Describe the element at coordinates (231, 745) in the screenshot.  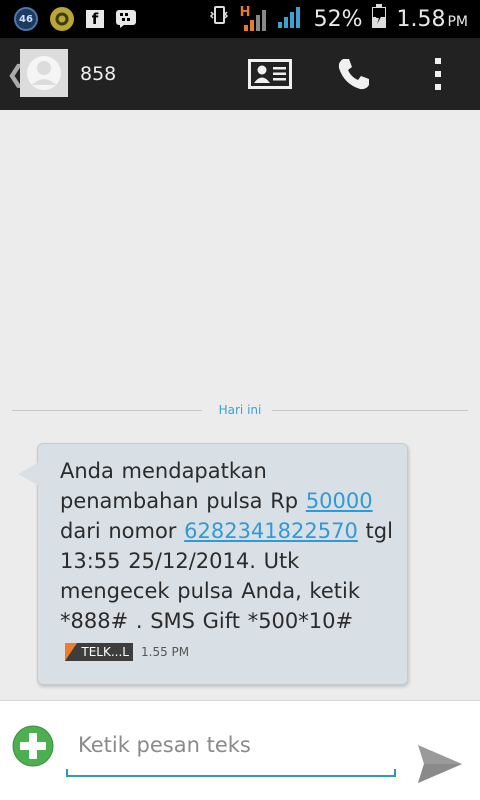
I see `message-input` at that location.